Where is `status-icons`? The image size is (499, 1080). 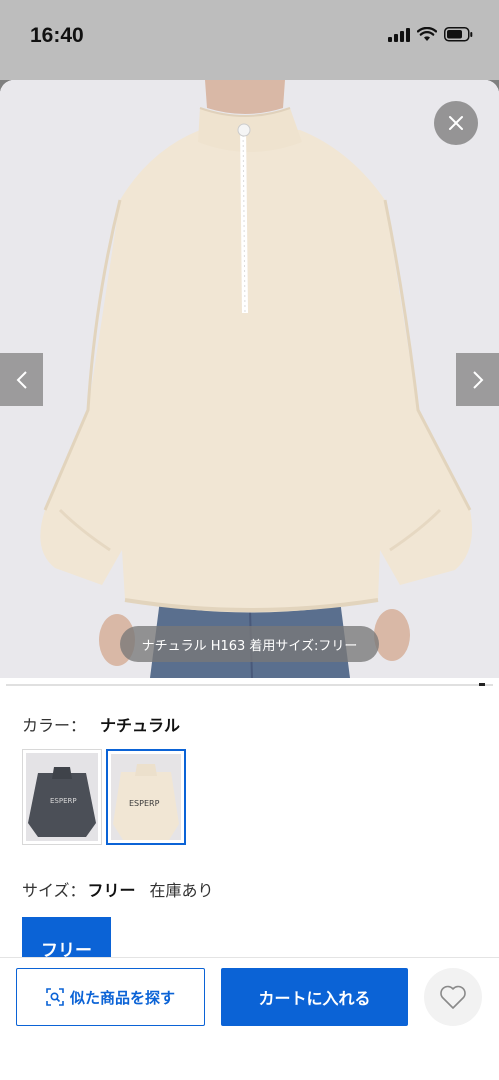 status-icons is located at coordinates (430, 34).